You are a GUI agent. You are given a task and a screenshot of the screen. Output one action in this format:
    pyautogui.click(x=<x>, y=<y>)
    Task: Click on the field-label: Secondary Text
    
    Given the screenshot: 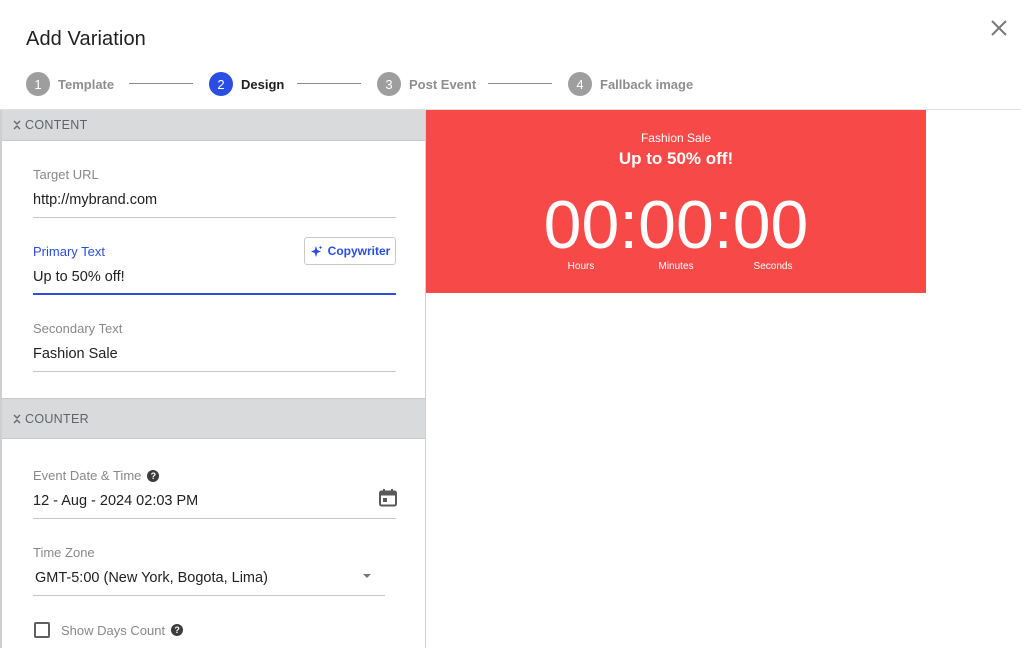 What is the action you would take?
    pyautogui.click(x=78, y=328)
    